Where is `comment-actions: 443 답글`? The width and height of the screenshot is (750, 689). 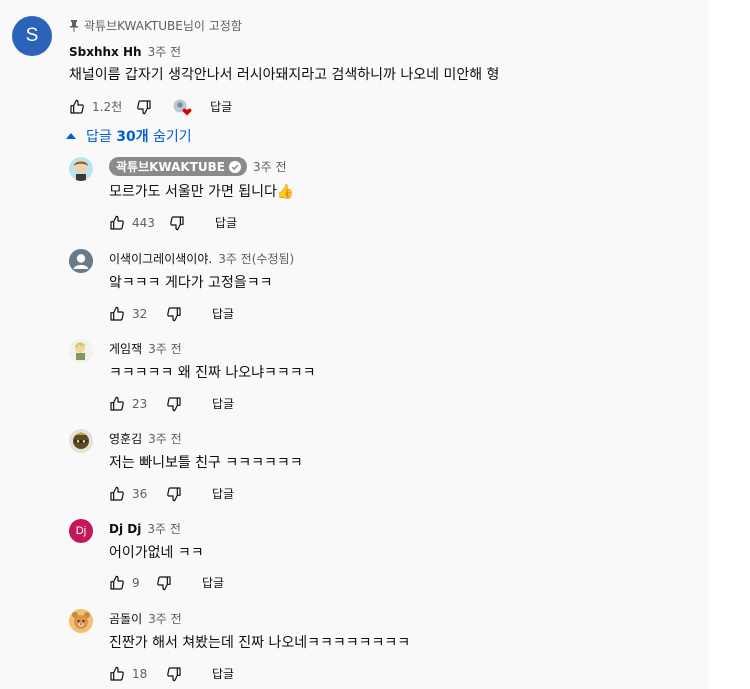 comment-actions: 443 답글 is located at coordinates (173, 222).